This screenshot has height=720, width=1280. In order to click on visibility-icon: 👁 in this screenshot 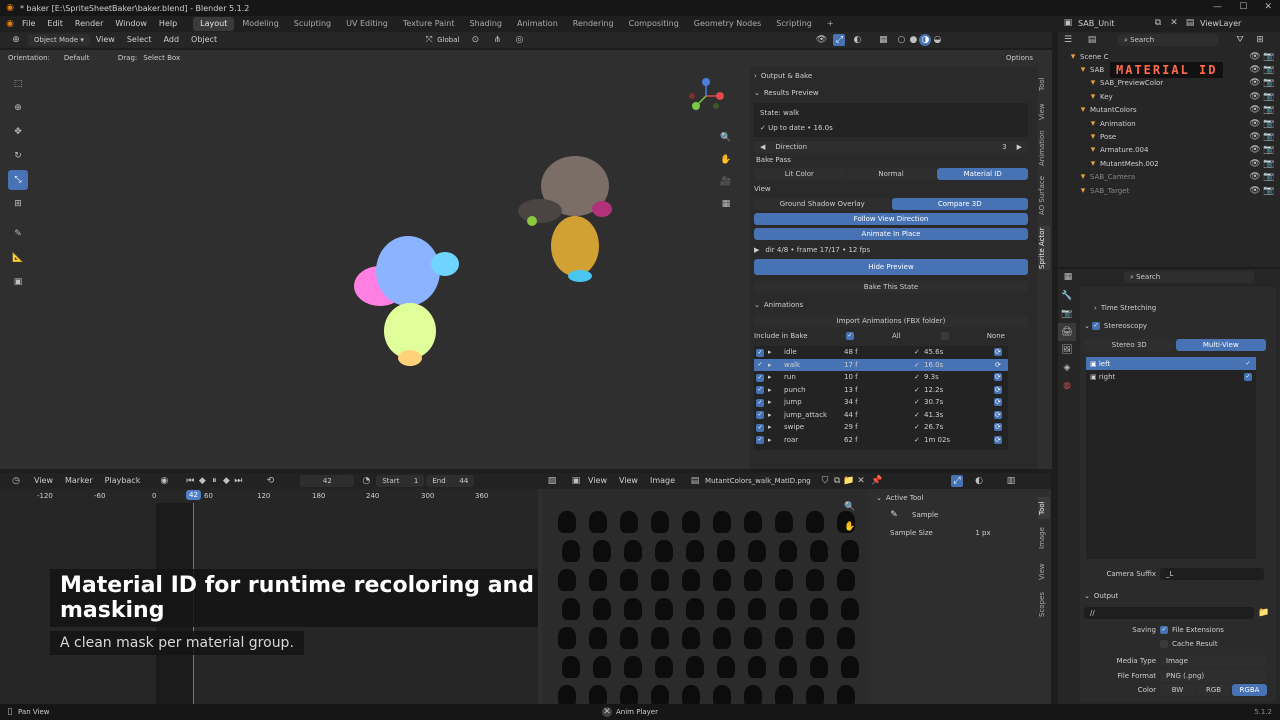, I will do `click(821, 40)`.